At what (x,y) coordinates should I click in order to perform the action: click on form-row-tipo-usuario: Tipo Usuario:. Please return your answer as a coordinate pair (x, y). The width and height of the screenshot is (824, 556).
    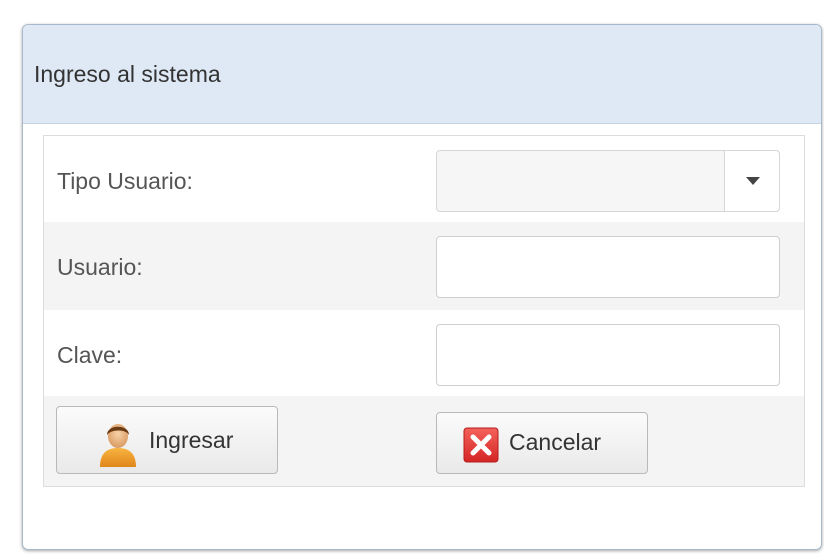
    Looking at the image, I should click on (424, 180).